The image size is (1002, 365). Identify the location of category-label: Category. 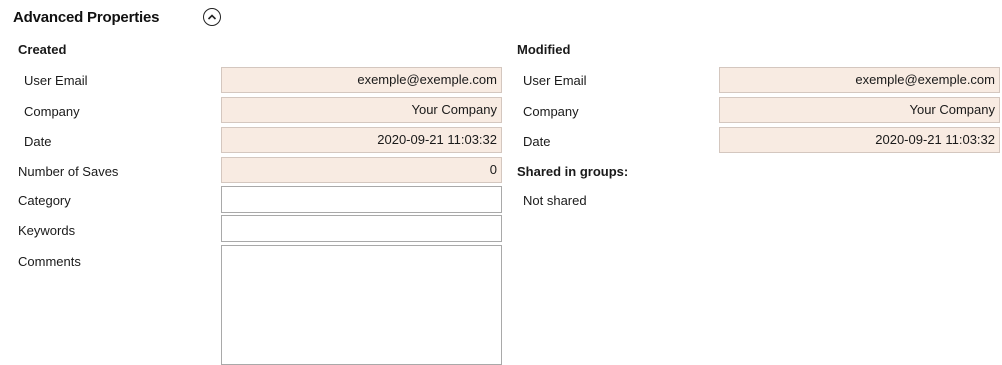
(44, 200).